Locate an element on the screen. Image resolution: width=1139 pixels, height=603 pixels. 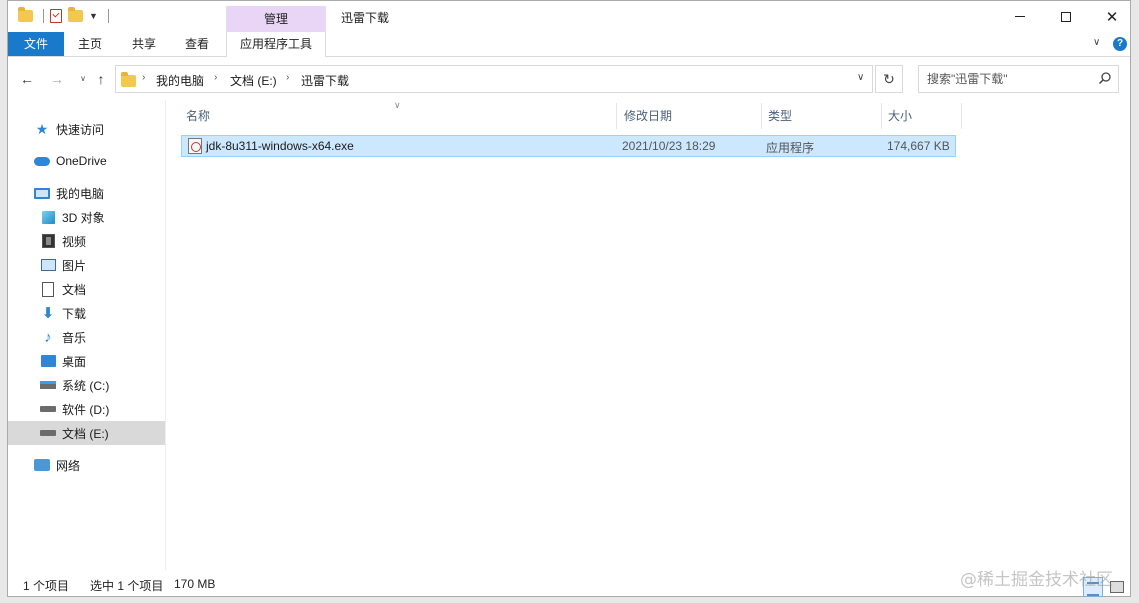
help-icon: ? is located at coordinates (1120, 44).